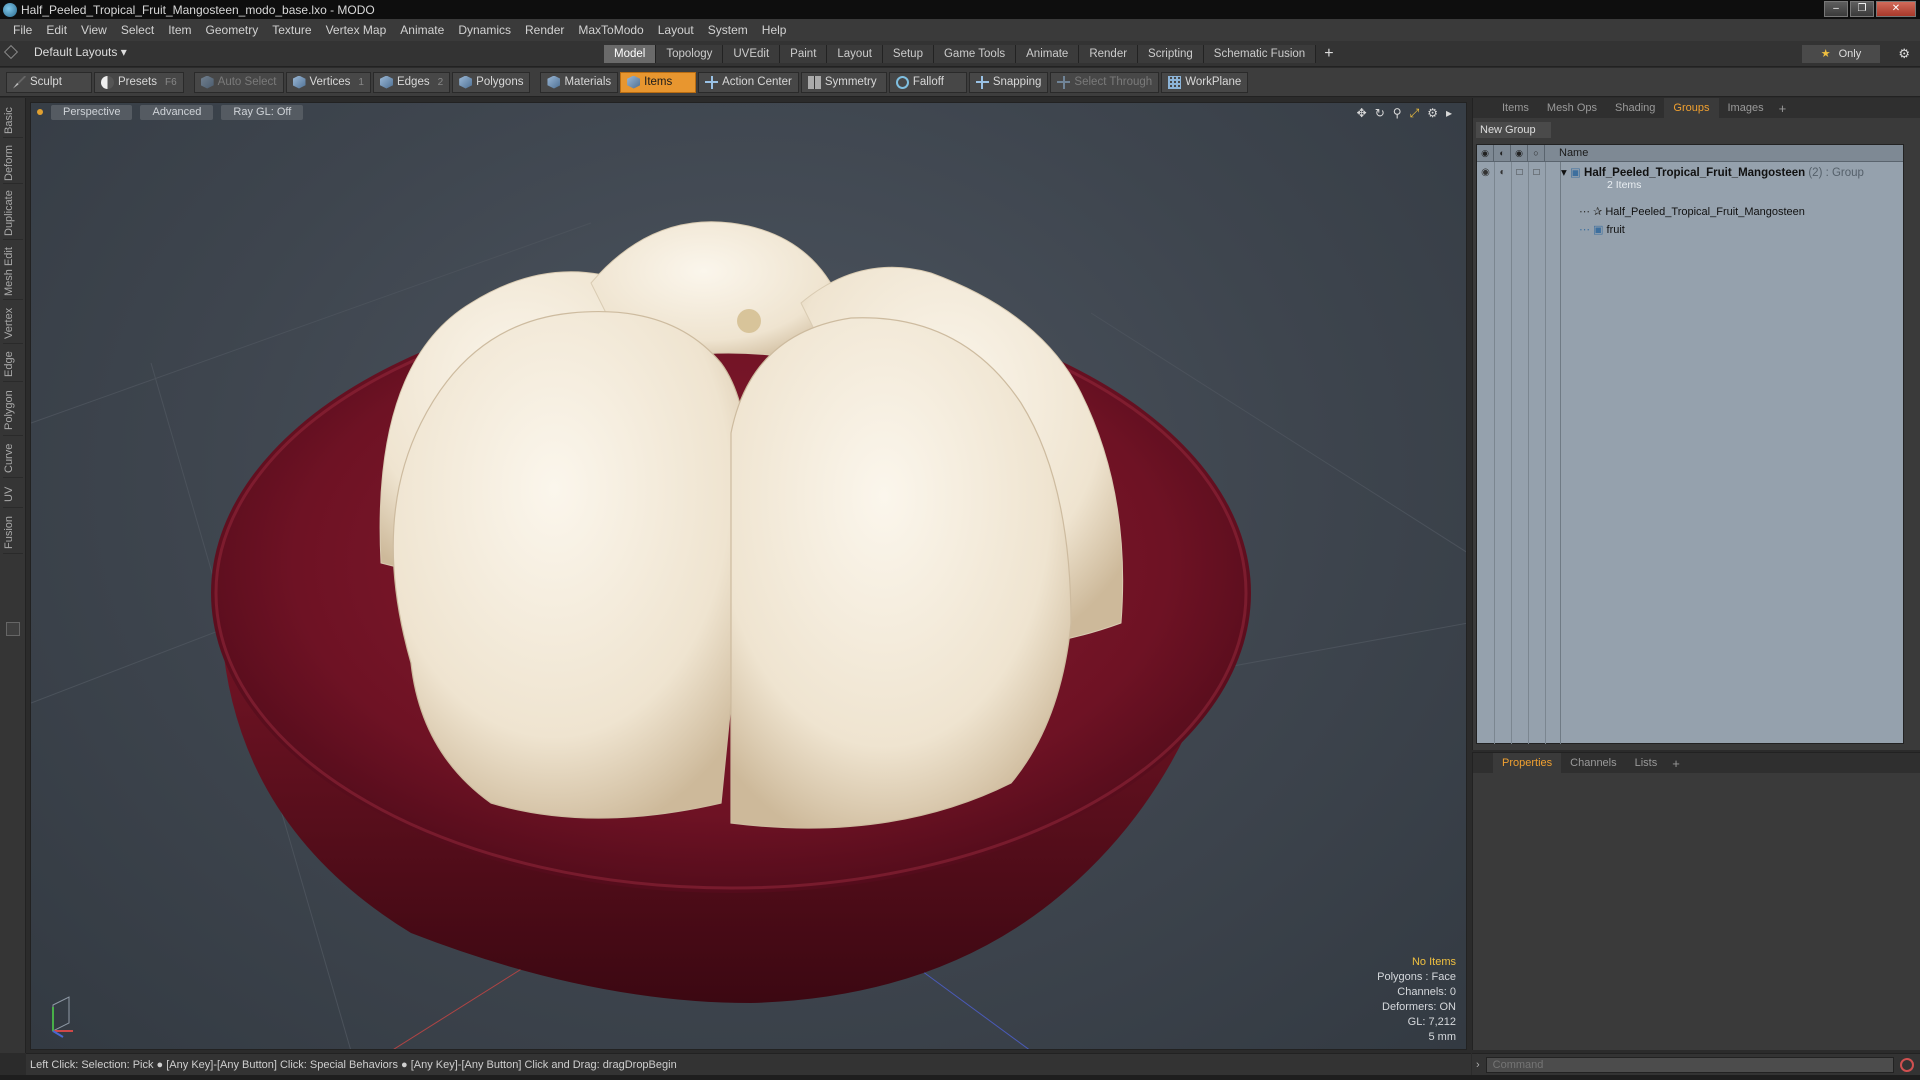 The image size is (1920, 1080). Describe the element at coordinates (1836, 9) in the screenshot. I see `minimize-button: –` at that location.